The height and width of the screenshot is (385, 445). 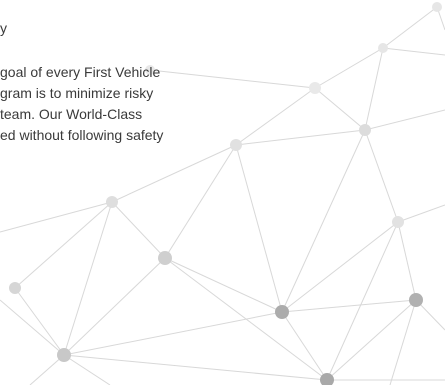 I want to click on paragraph-line: team. Our World-Class, so click(x=71, y=114).